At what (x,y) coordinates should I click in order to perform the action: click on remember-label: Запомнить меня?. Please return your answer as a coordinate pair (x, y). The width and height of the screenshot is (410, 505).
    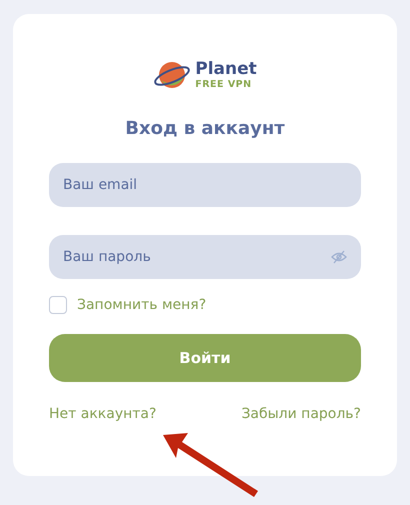
    Looking at the image, I should click on (141, 305).